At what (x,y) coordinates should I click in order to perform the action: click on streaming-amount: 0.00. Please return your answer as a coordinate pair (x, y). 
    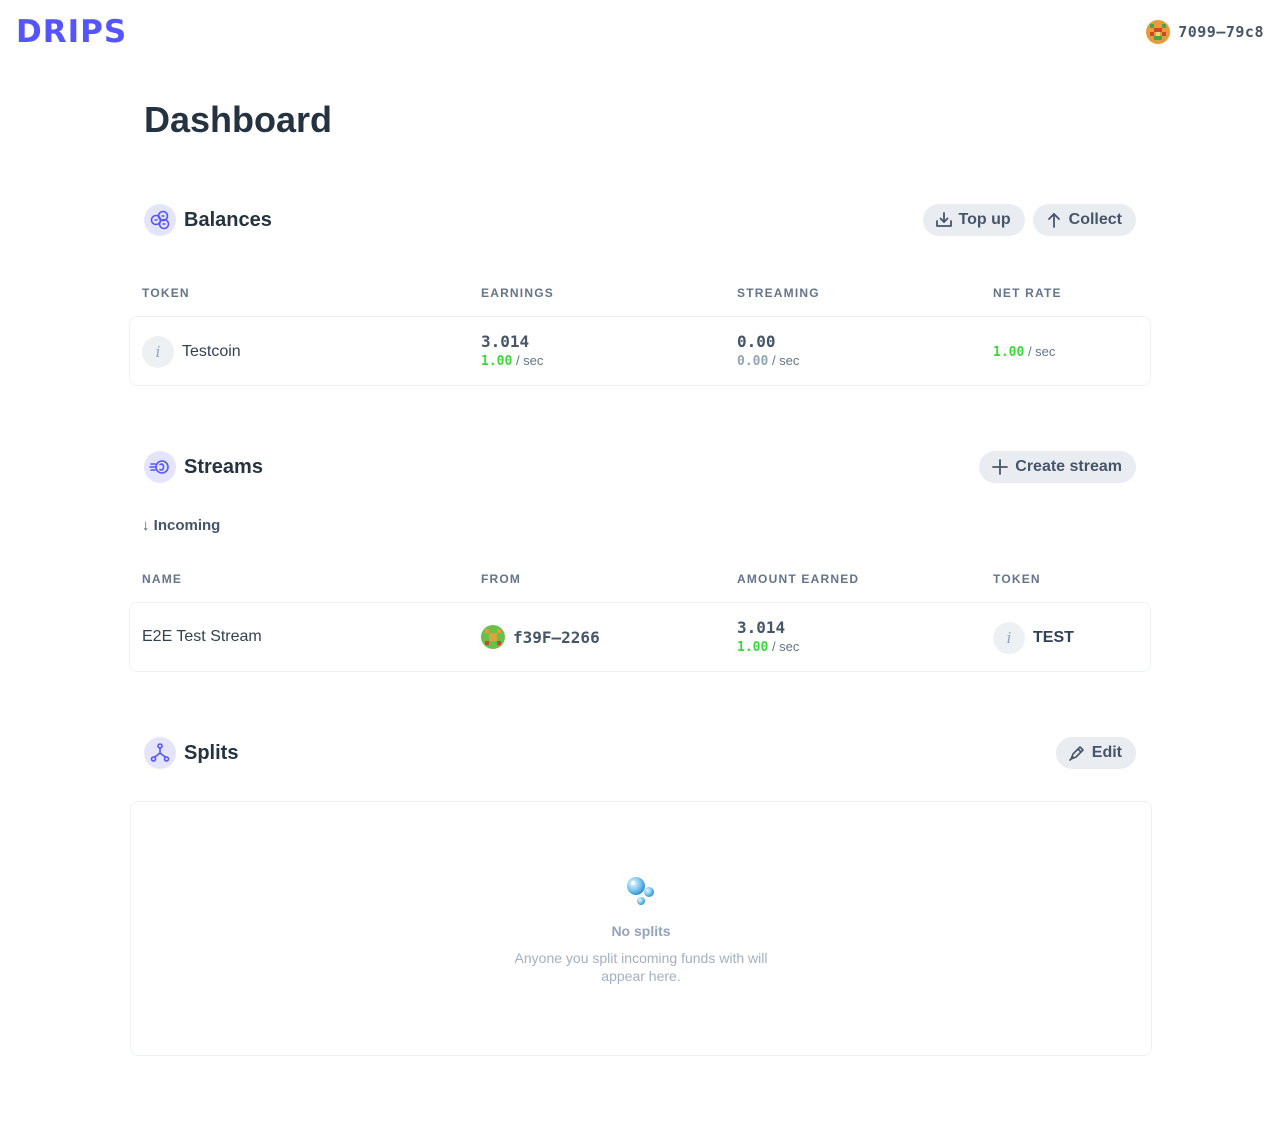
    Looking at the image, I should click on (756, 341).